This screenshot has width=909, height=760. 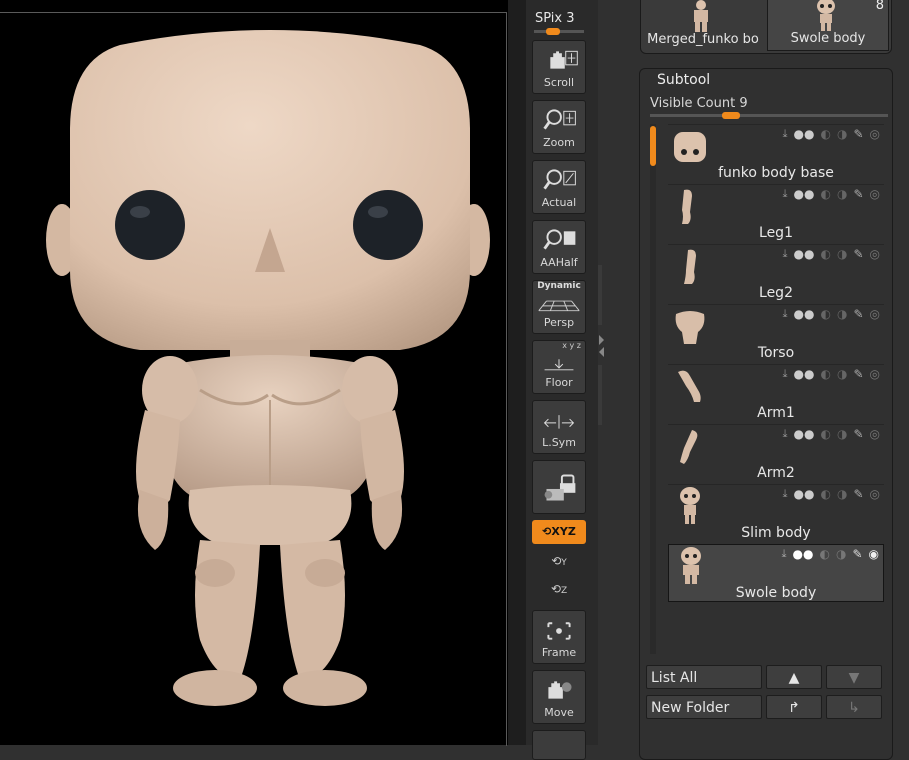 I want to click on arrow-turn-right-icon: ↱, so click(x=794, y=708).